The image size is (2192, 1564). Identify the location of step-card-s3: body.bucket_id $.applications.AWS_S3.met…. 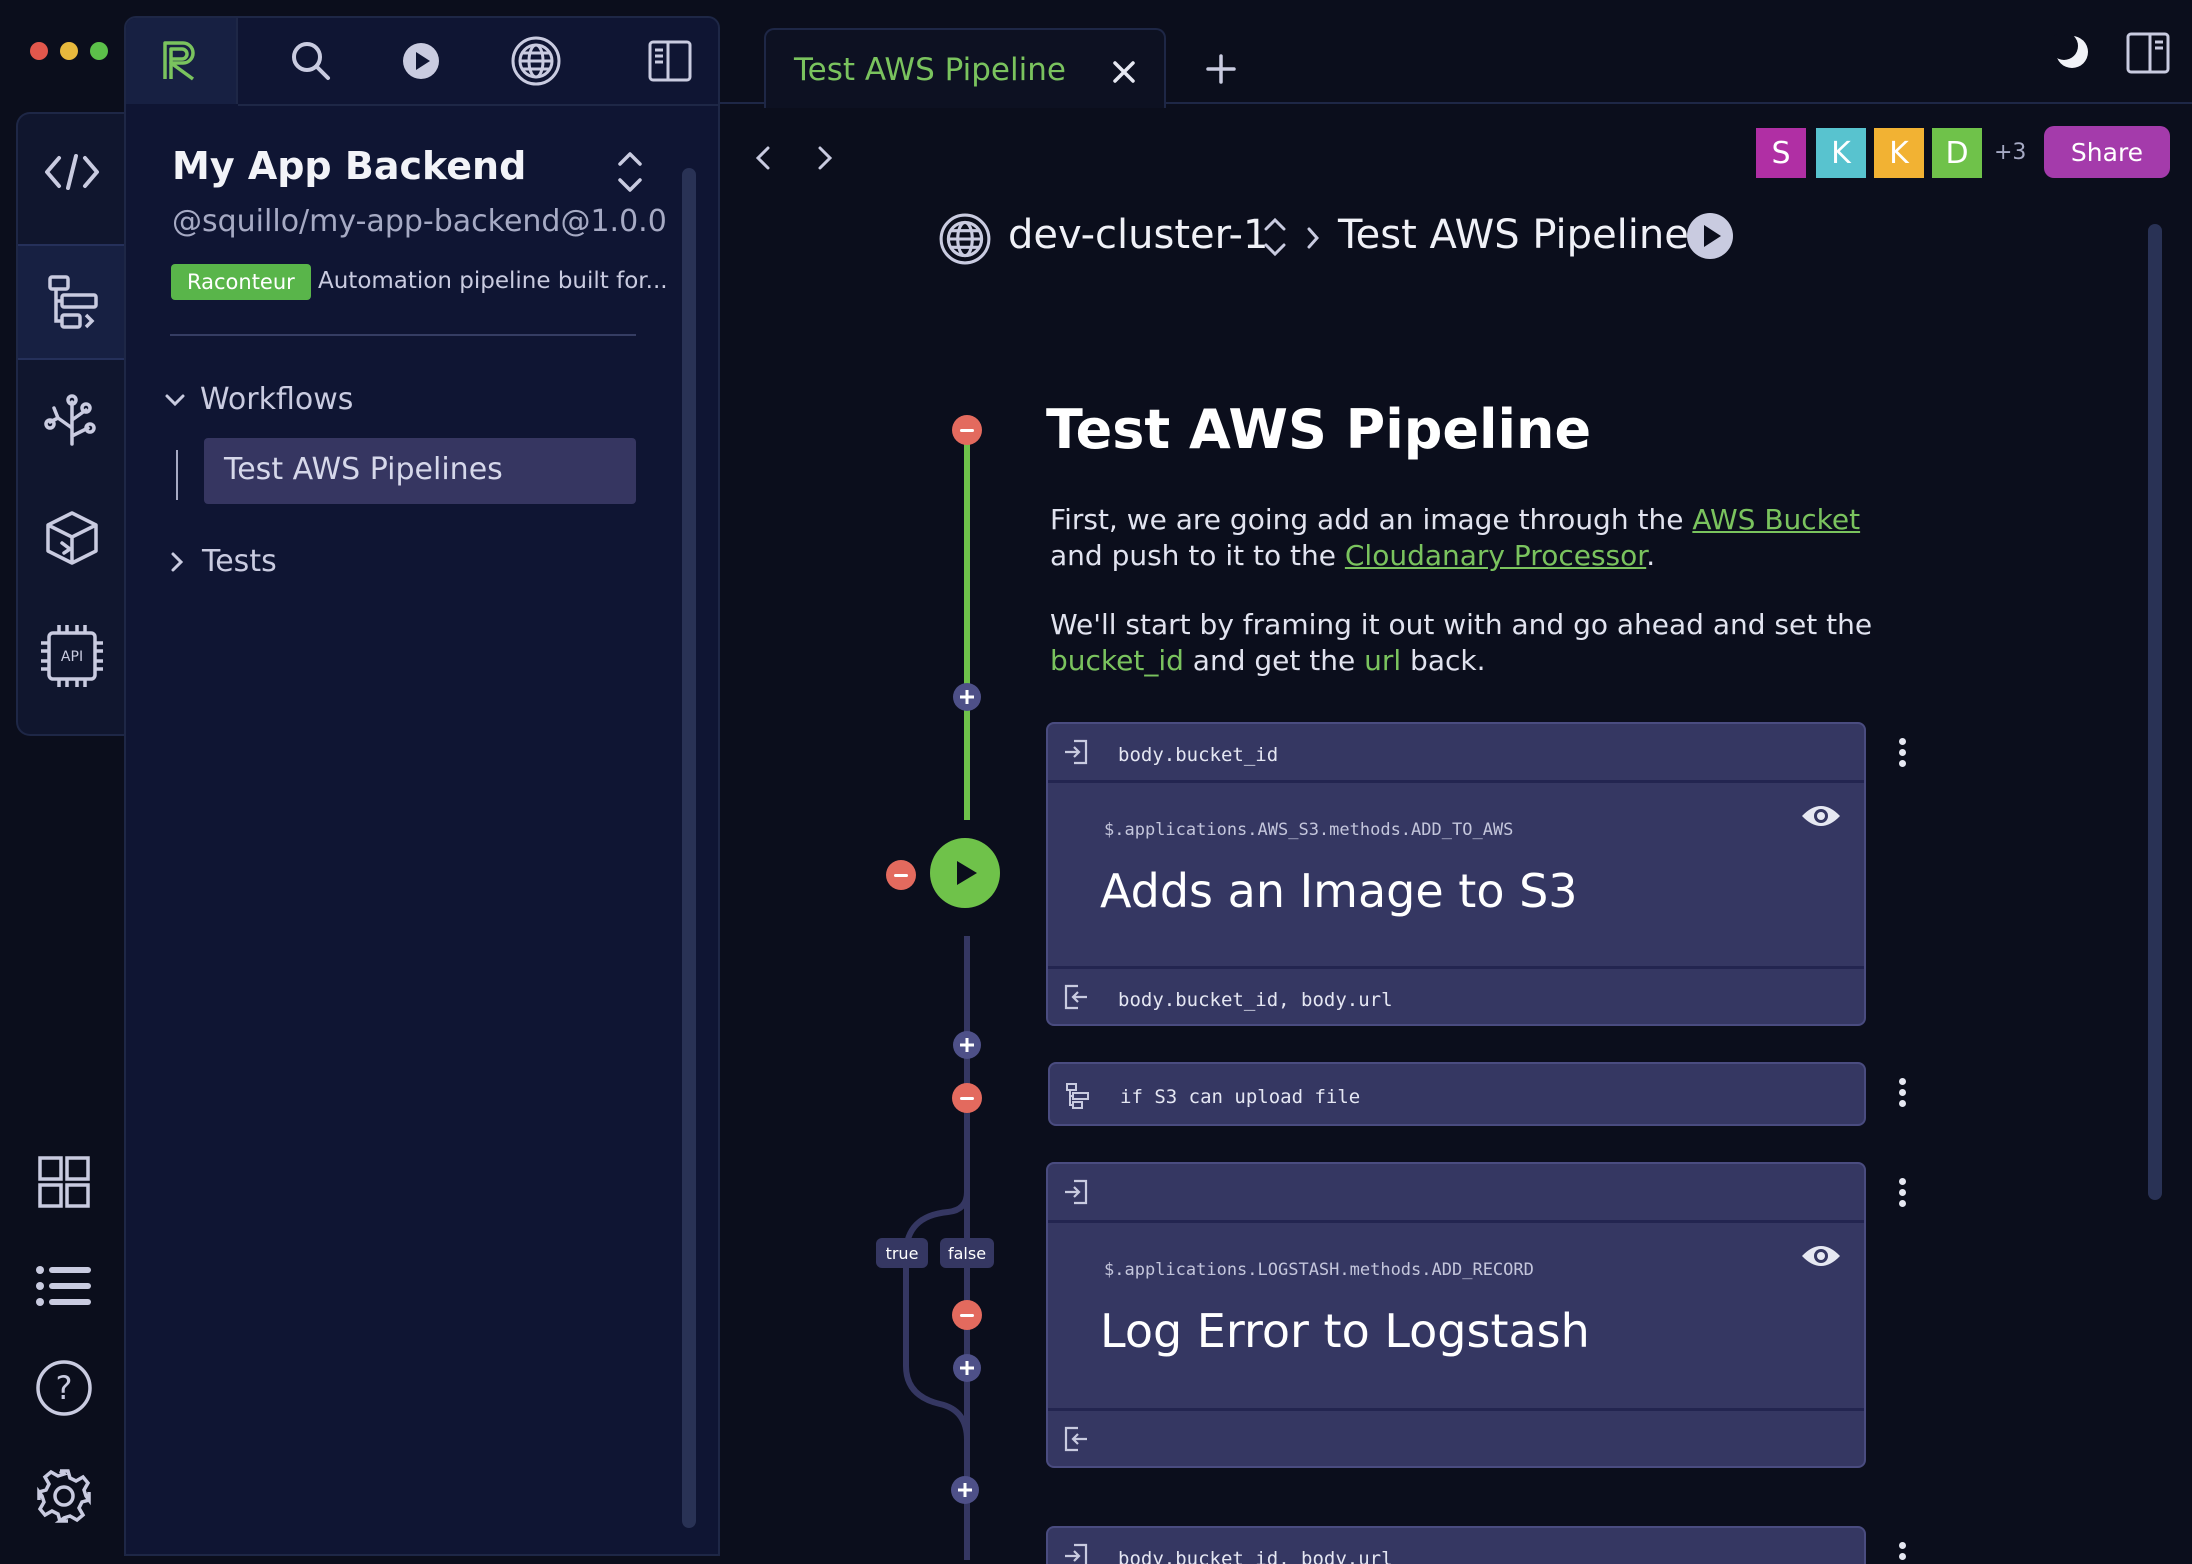
(1456, 874).